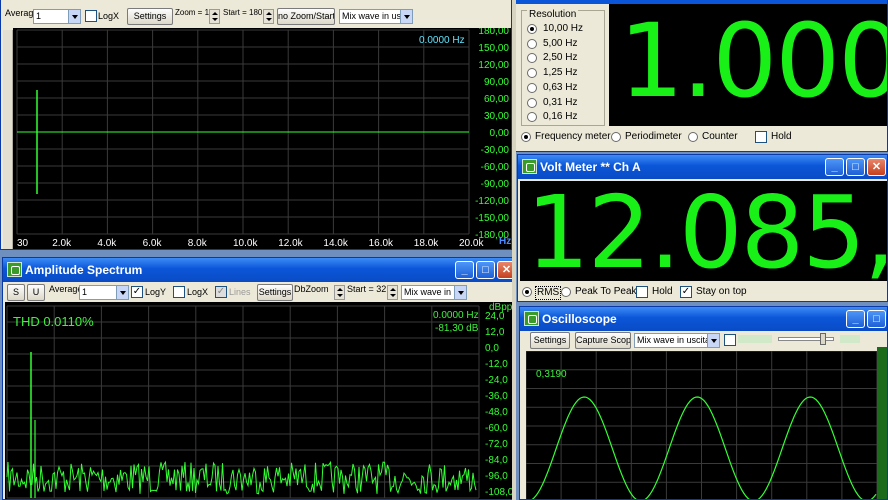  What do you see at coordinates (493, 32) in the screenshot?
I see `y-tick-label: 180,00` at bounding box center [493, 32].